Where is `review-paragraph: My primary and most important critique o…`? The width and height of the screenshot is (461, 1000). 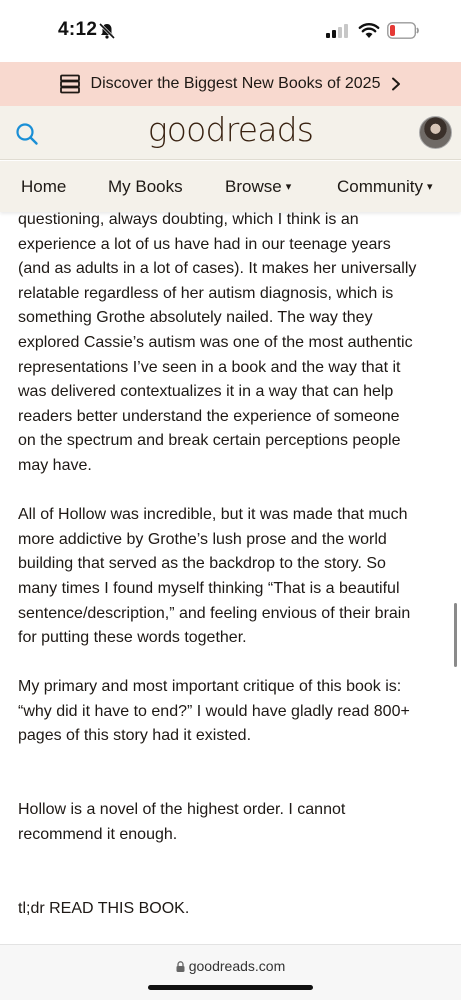 review-paragraph: My primary and most important critique o… is located at coordinates (232, 712).